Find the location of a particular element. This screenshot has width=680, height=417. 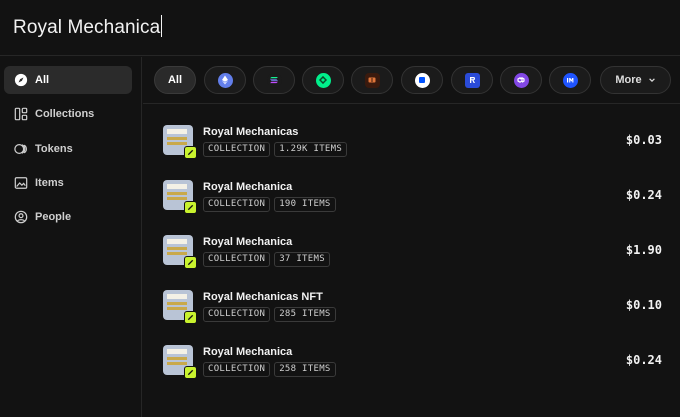

ethereum-icon is located at coordinates (225, 80).